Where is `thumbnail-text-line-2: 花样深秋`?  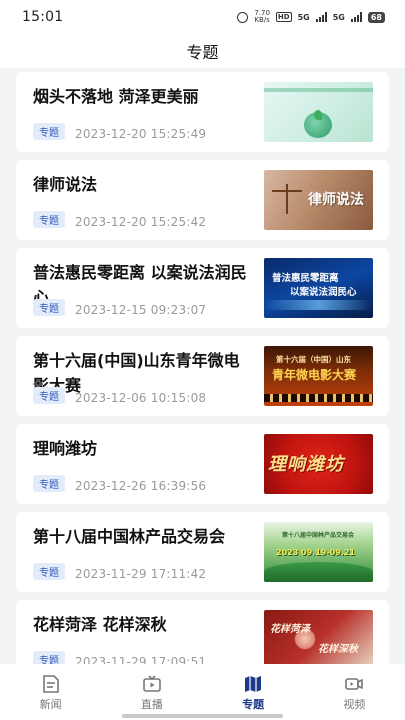 thumbnail-text-line-2: 花样深秋 is located at coordinates (338, 649).